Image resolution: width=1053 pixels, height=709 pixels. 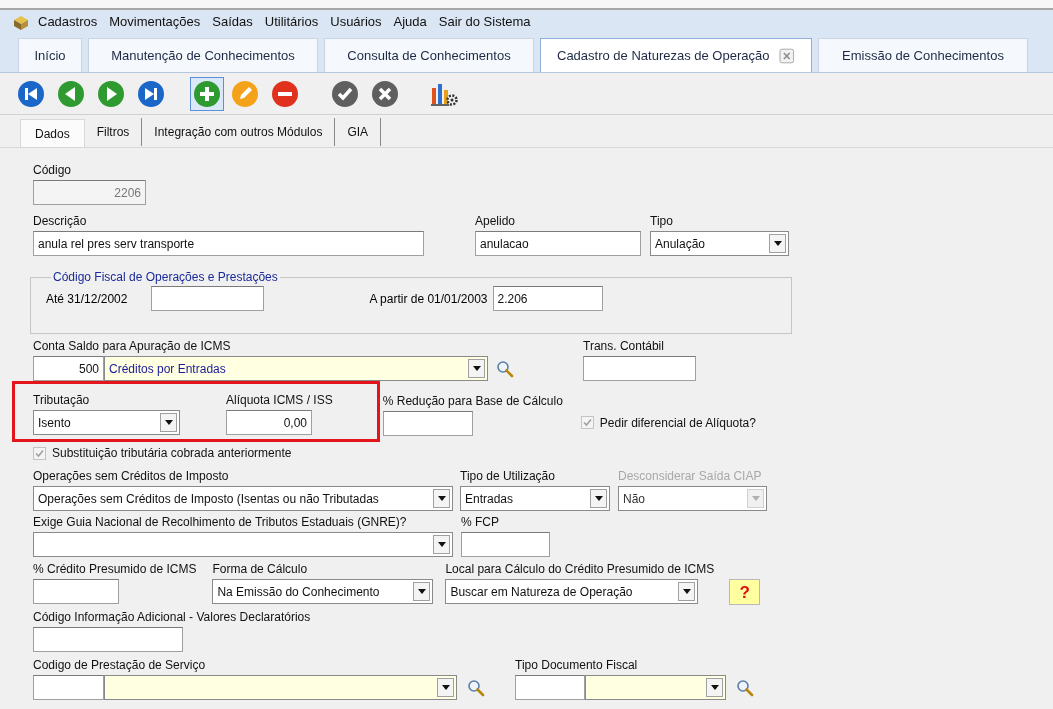 I want to click on tab: Emissão de Conhecimentos, so click(x=923, y=55).